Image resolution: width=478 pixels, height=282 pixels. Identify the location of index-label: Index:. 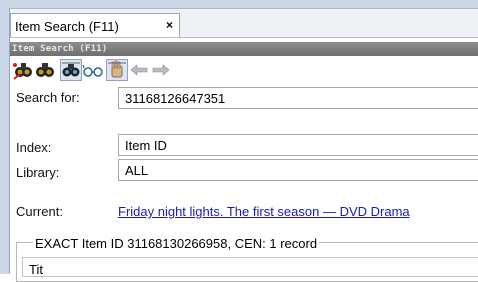
(34, 147).